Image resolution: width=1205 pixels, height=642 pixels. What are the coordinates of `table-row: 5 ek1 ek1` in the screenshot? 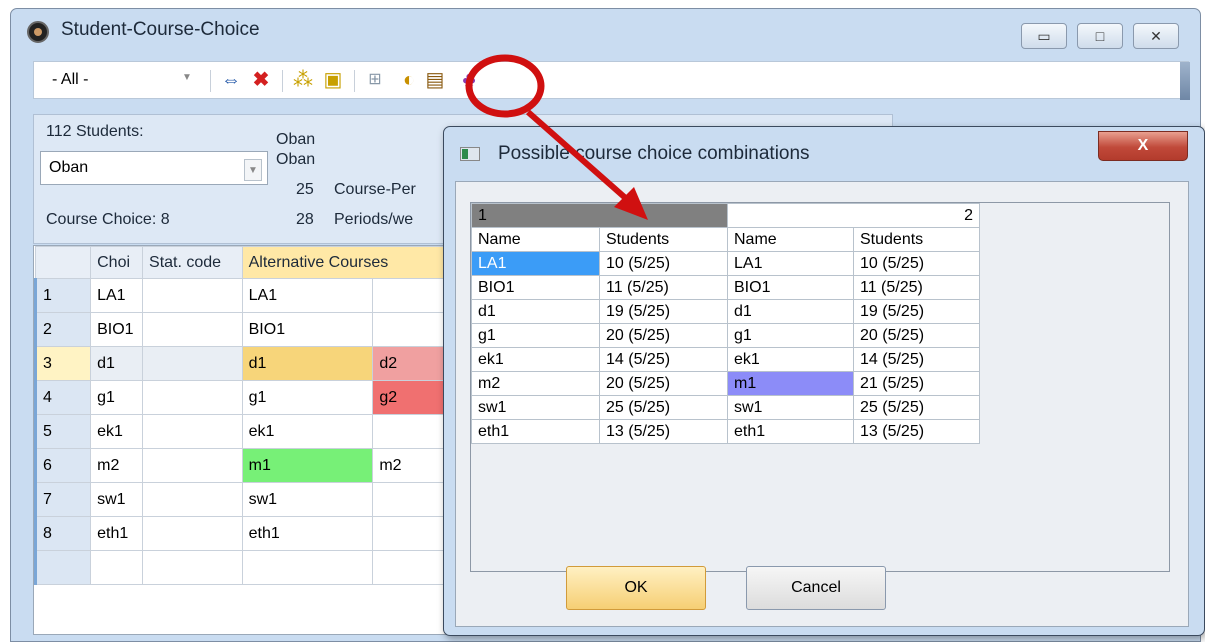 It's located at (263, 431).